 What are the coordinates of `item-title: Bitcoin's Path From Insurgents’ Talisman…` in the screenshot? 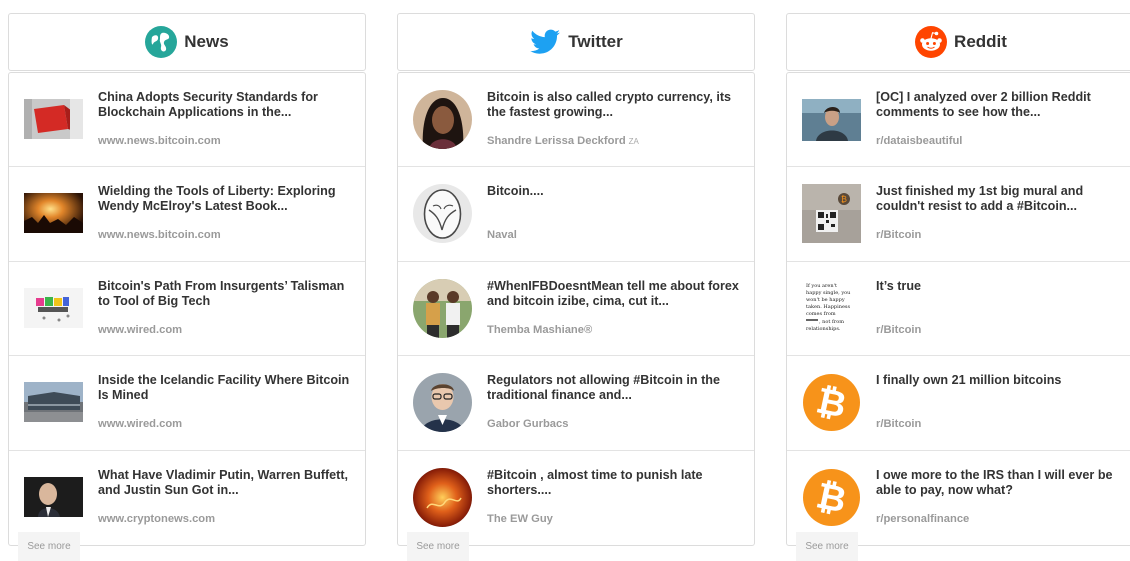 It's located at (228, 294).